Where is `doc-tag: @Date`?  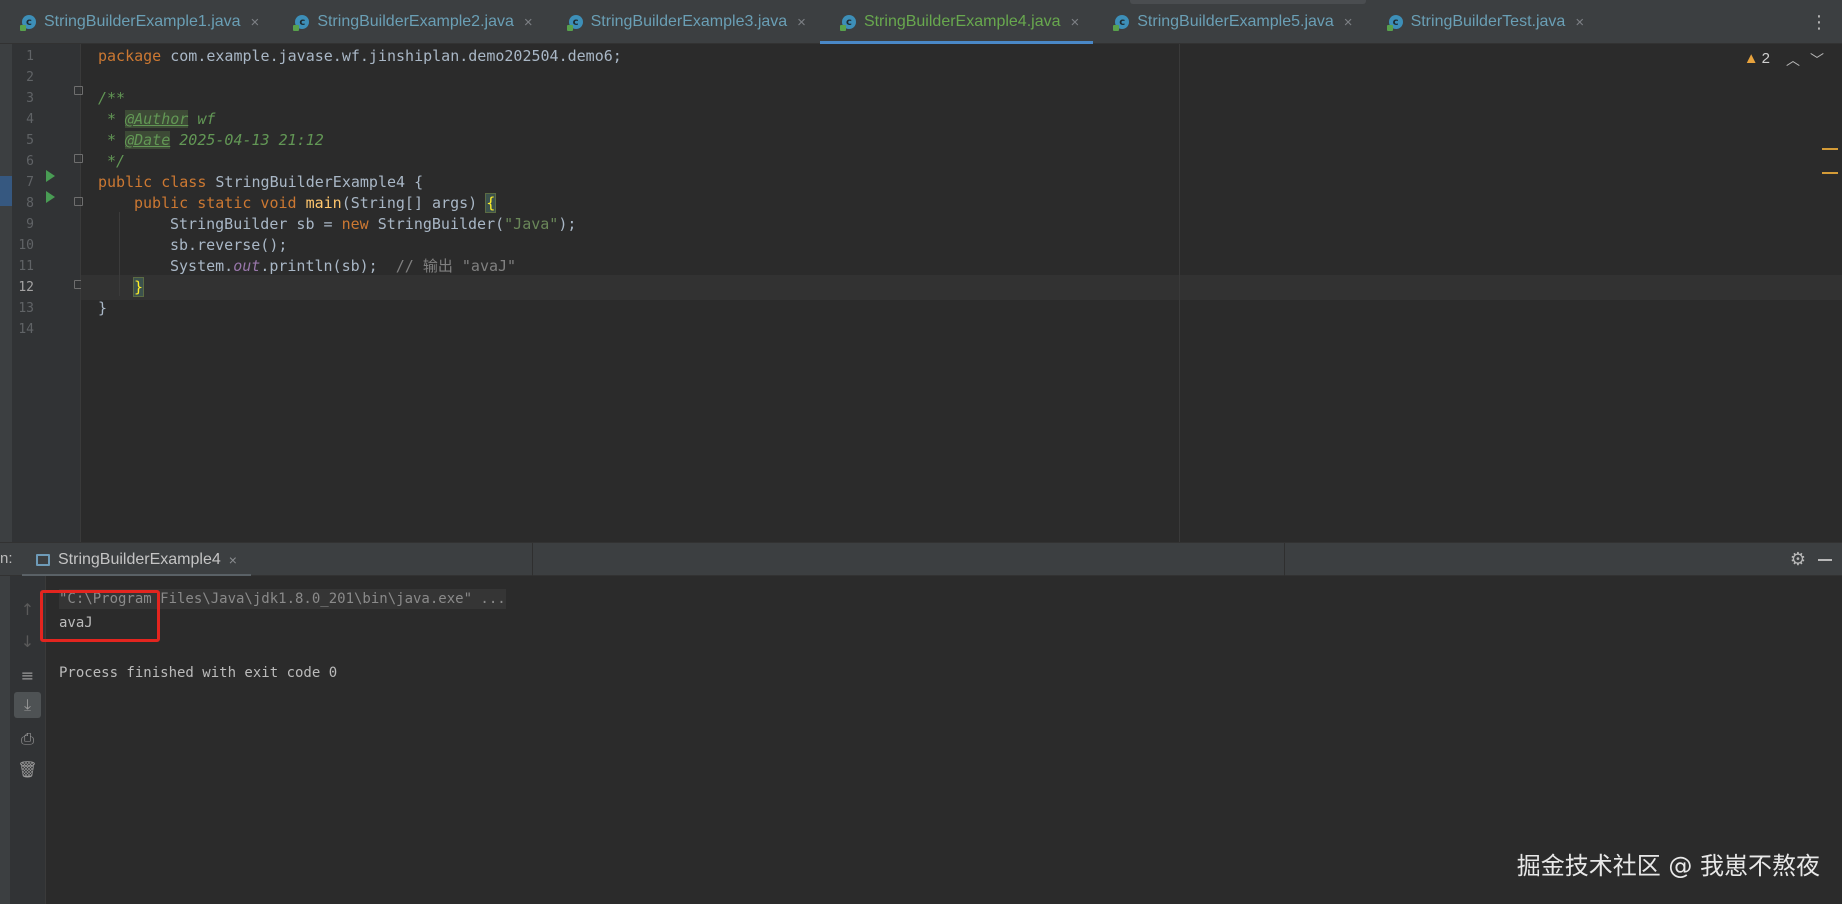 doc-tag: @Date is located at coordinates (148, 140).